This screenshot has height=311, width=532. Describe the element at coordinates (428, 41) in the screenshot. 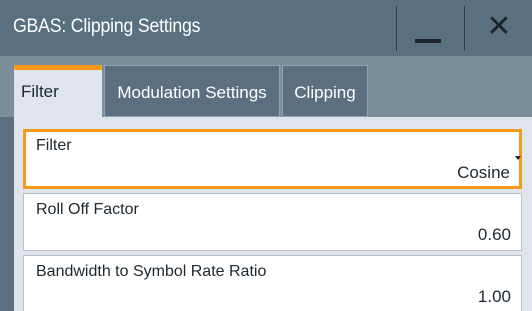

I see `minimize-icon` at that location.